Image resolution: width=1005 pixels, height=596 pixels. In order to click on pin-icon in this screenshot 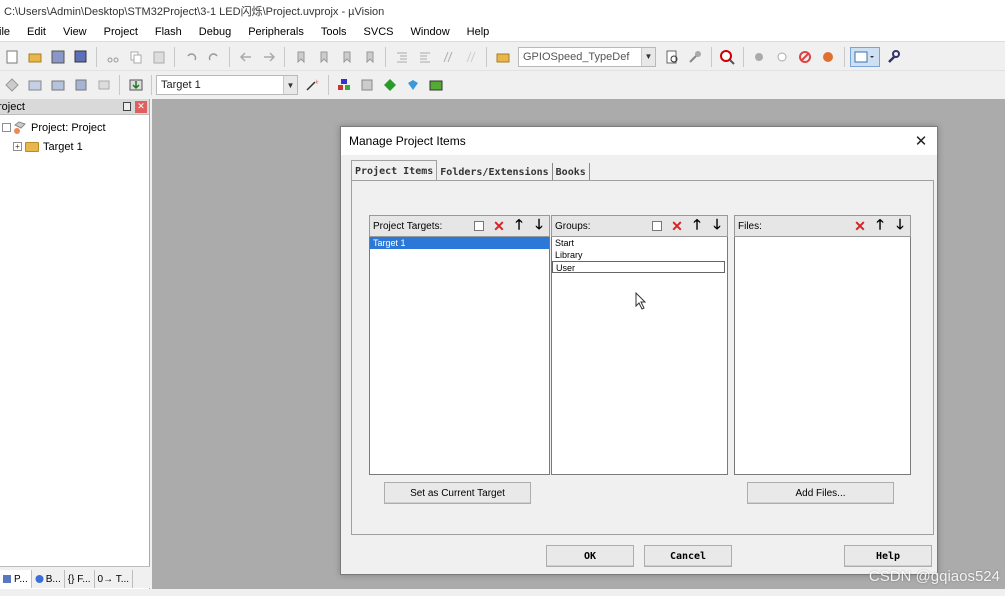, I will do `click(127, 106)`.